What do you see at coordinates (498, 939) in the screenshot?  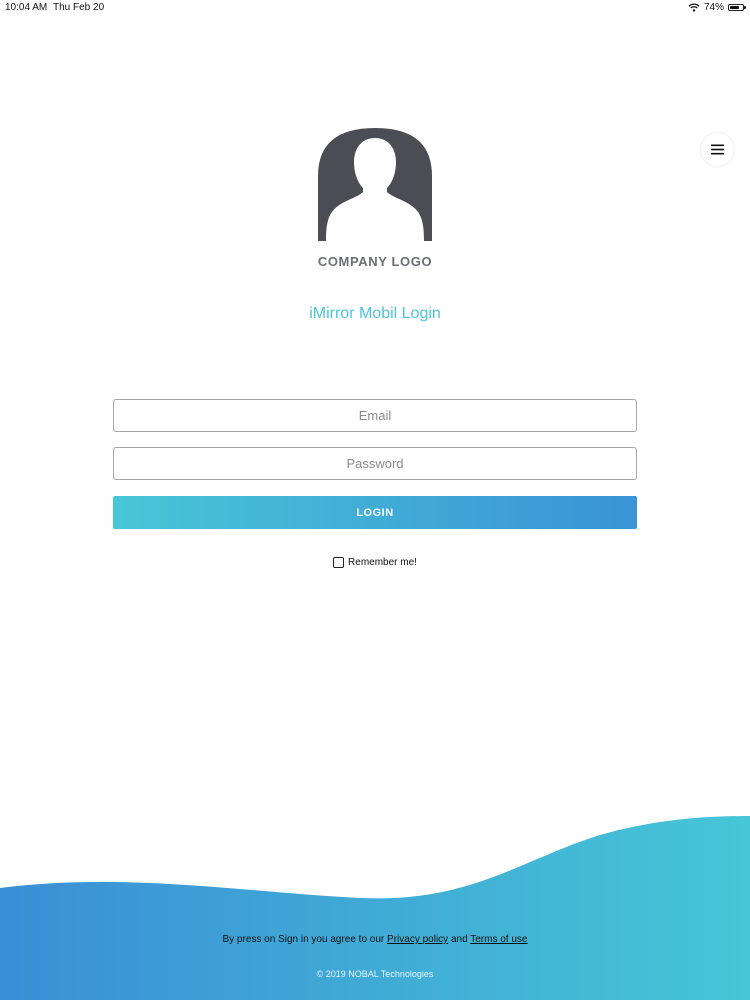 I see `terms-of-use-link: Terms of use` at bounding box center [498, 939].